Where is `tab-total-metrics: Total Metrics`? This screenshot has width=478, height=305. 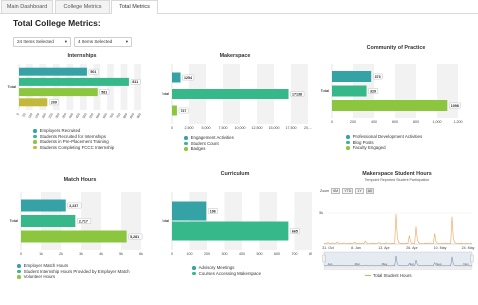 tab-total-metrics: Total Metrics is located at coordinates (134, 7).